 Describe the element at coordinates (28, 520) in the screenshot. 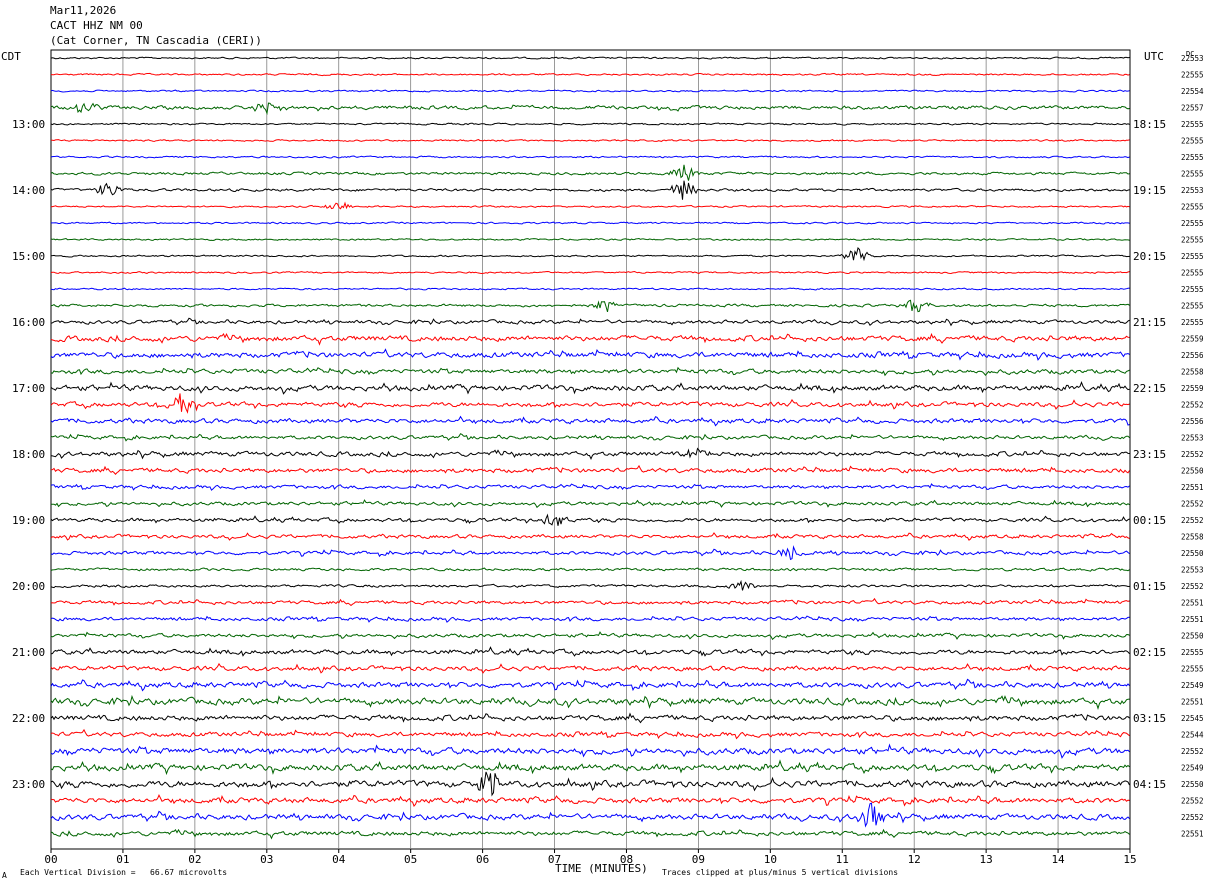

I see `left-hour-label: 19:00` at that location.